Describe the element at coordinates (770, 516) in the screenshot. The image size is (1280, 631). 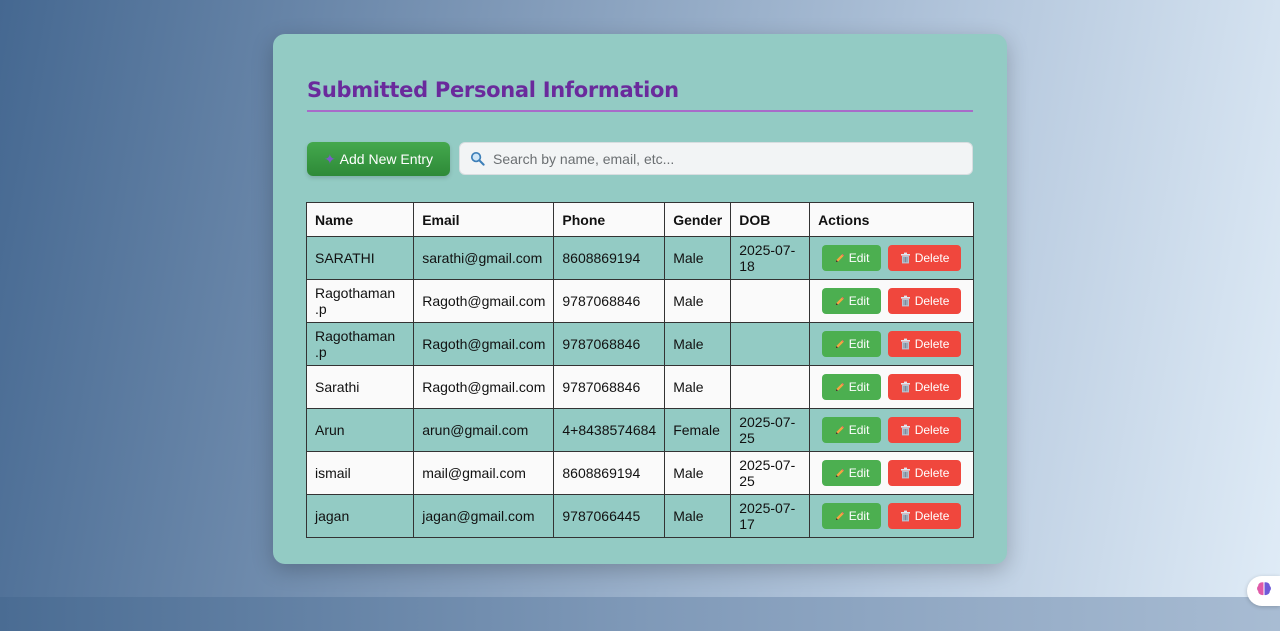
I see `cell-dob: 2025-07-17` at that location.